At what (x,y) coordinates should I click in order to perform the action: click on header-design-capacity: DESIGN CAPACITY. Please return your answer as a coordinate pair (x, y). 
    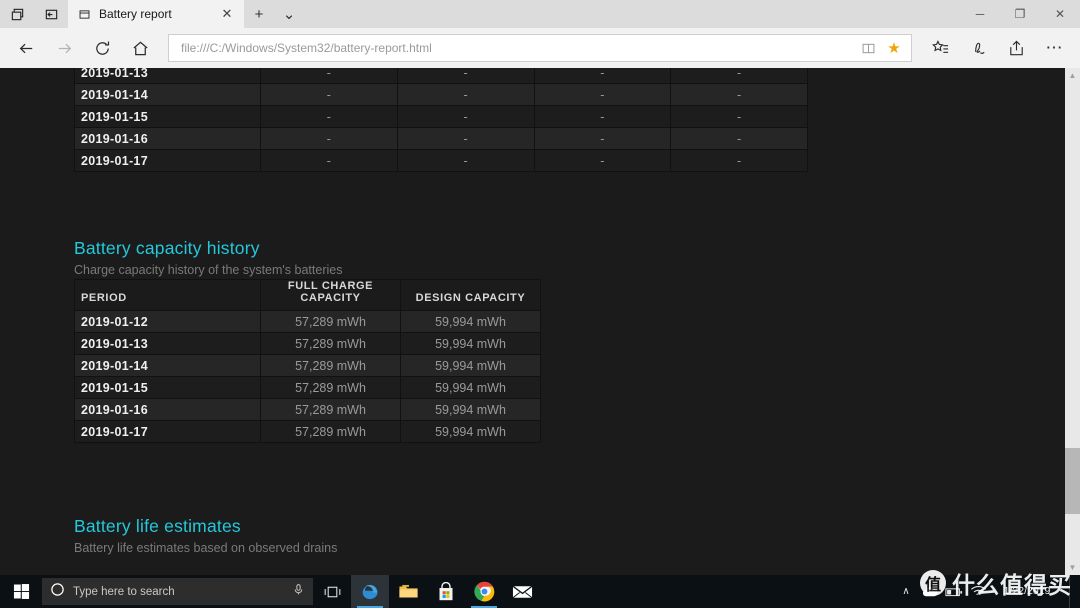
    Looking at the image, I should click on (470, 295).